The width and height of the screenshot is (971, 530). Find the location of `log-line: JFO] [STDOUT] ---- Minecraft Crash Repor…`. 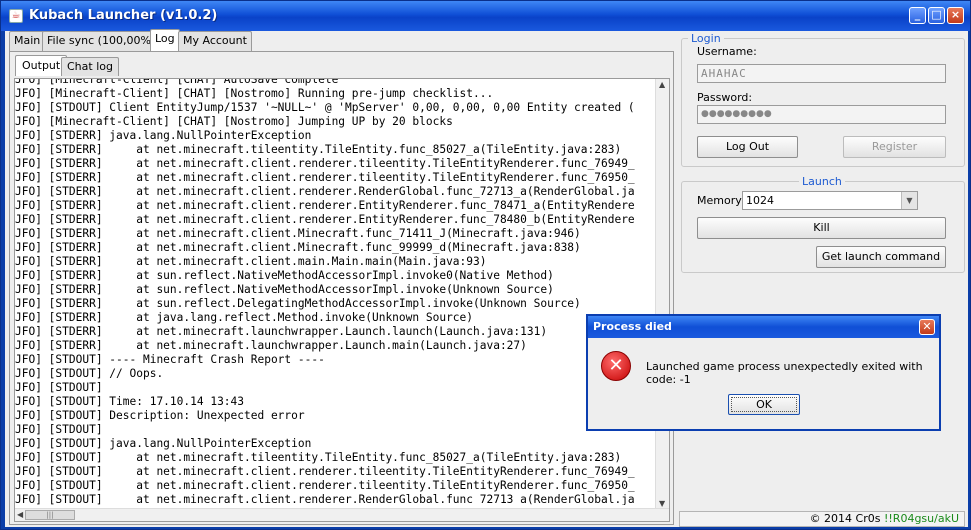

log-line: JFO] [STDOUT] ---- Minecraft Crash Repor… is located at coordinates (170, 359).